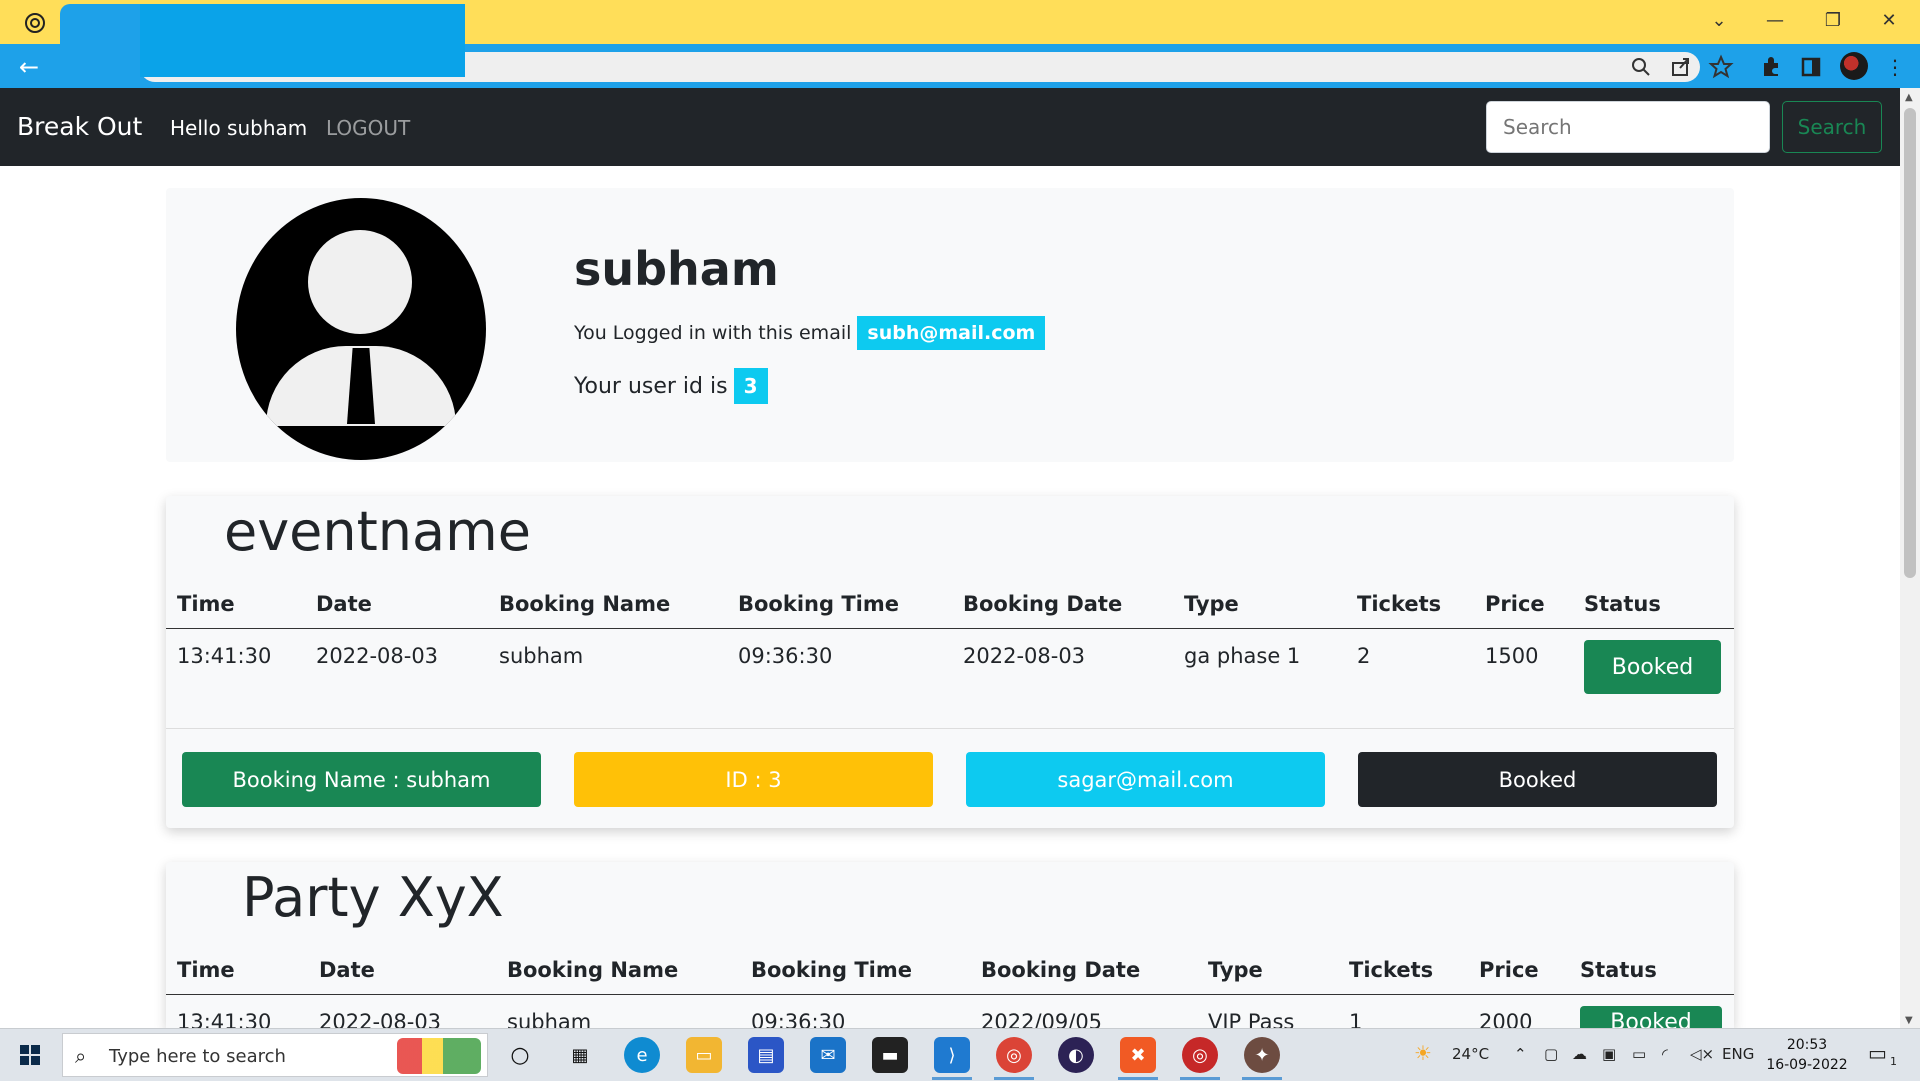 Image resolution: width=1920 pixels, height=1081 pixels. I want to click on chrome-profile-icon: ◎, so click(1200, 1055).